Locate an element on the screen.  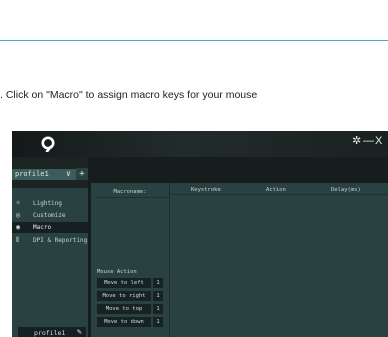
sidebar-item-dpi-reporting: ⫴ DPI & Reporting is located at coordinates (50, 240).